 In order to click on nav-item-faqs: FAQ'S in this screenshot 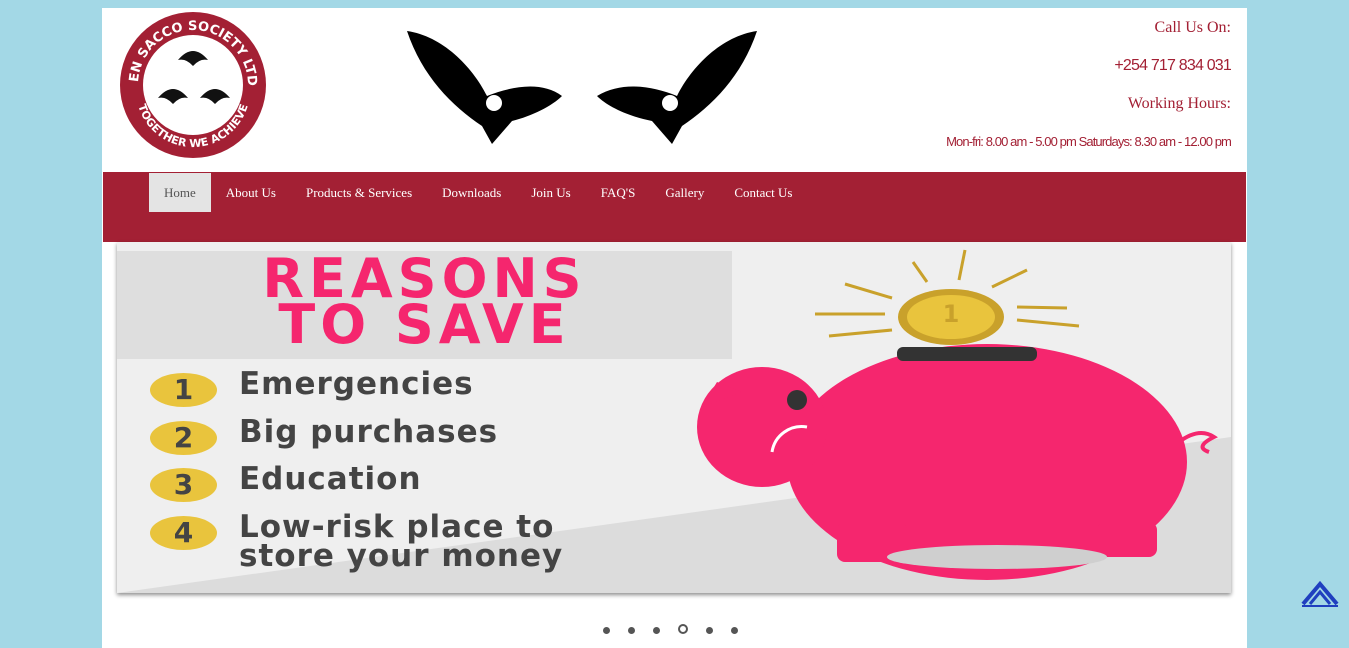, I will do `click(618, 192)`.